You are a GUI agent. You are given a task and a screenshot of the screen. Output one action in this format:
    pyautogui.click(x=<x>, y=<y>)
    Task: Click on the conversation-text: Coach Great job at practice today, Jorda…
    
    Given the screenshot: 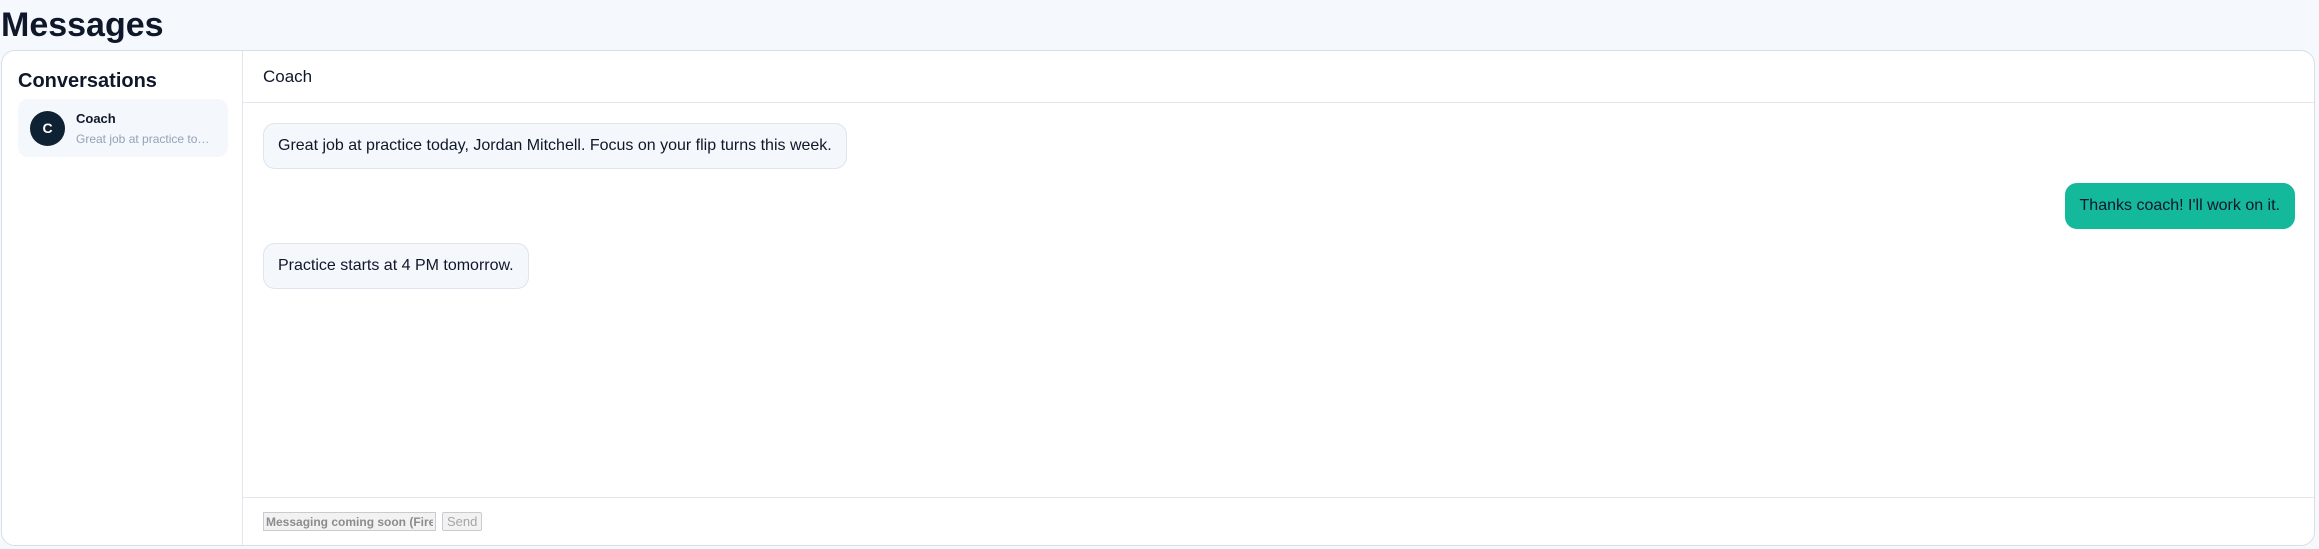 What is the action you would take?
    pyautogui.click(x=146, y=128)
    